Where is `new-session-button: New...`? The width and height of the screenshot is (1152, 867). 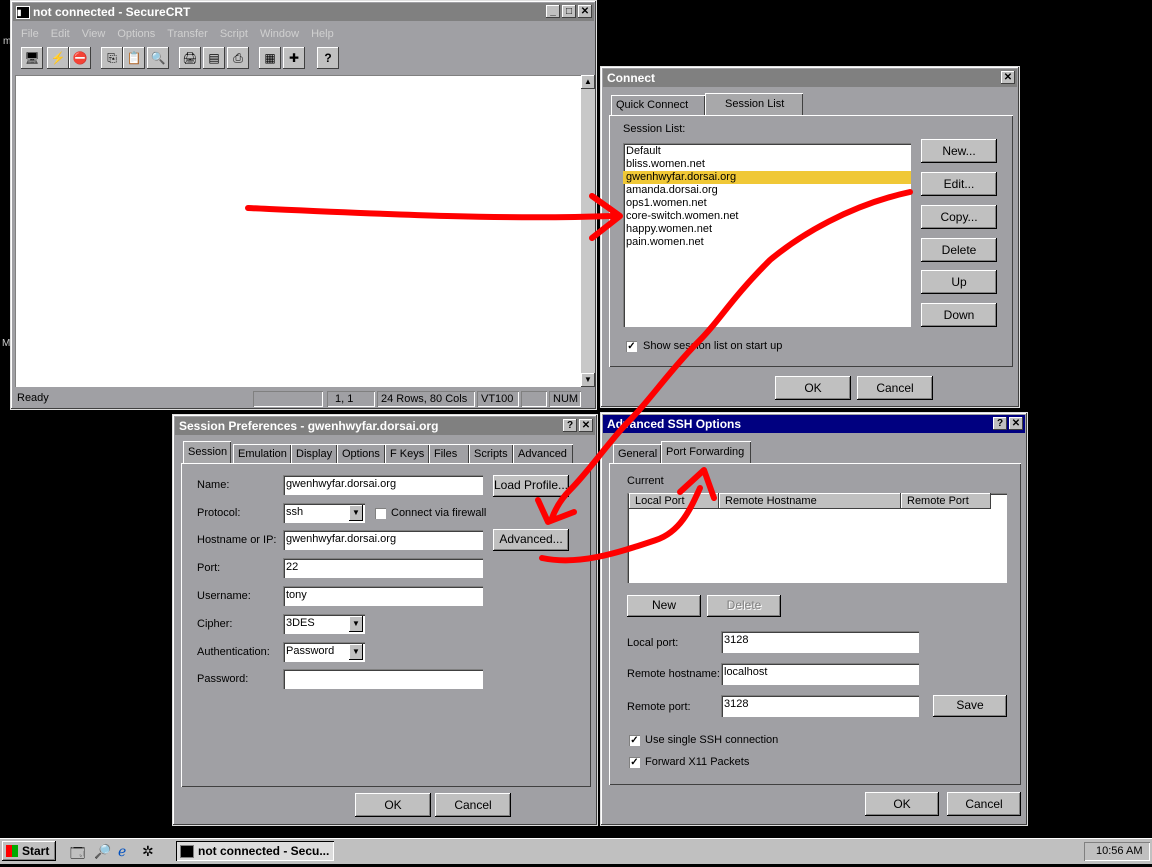 new-session-button: New... is located at coordinates (959, 151).